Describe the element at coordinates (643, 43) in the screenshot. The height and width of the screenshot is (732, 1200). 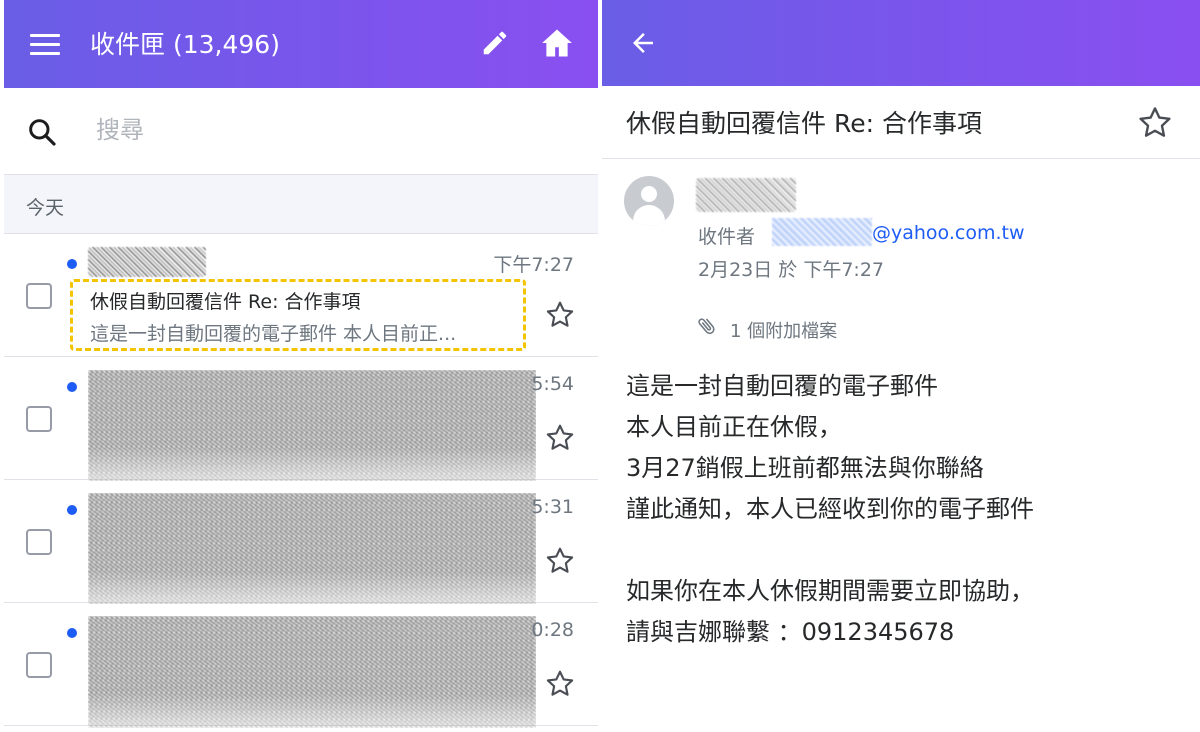
I see `arrow-left-icon` at that location.